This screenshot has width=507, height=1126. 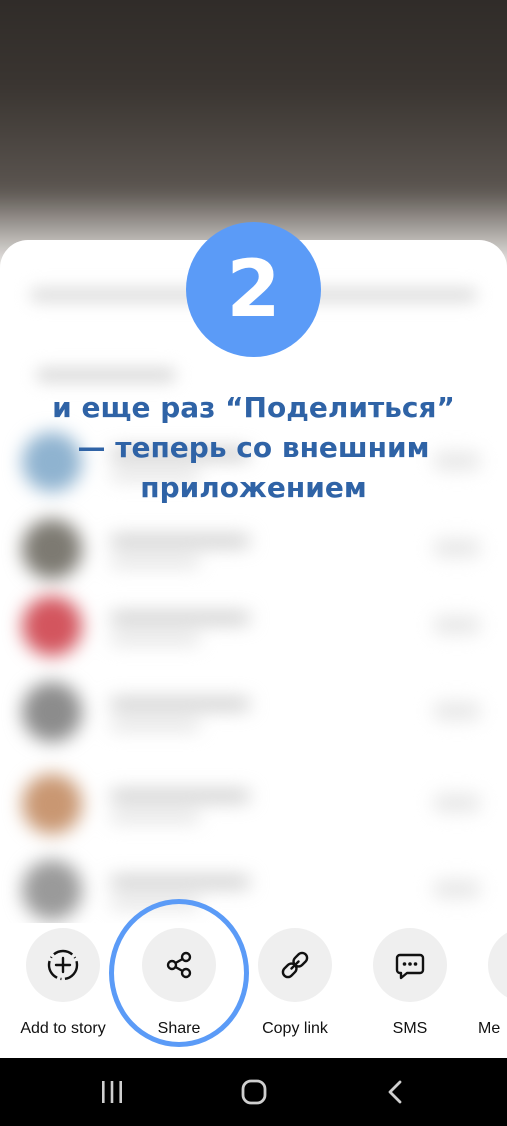 I want to click on home-icon, so click(x=254, y=1092).